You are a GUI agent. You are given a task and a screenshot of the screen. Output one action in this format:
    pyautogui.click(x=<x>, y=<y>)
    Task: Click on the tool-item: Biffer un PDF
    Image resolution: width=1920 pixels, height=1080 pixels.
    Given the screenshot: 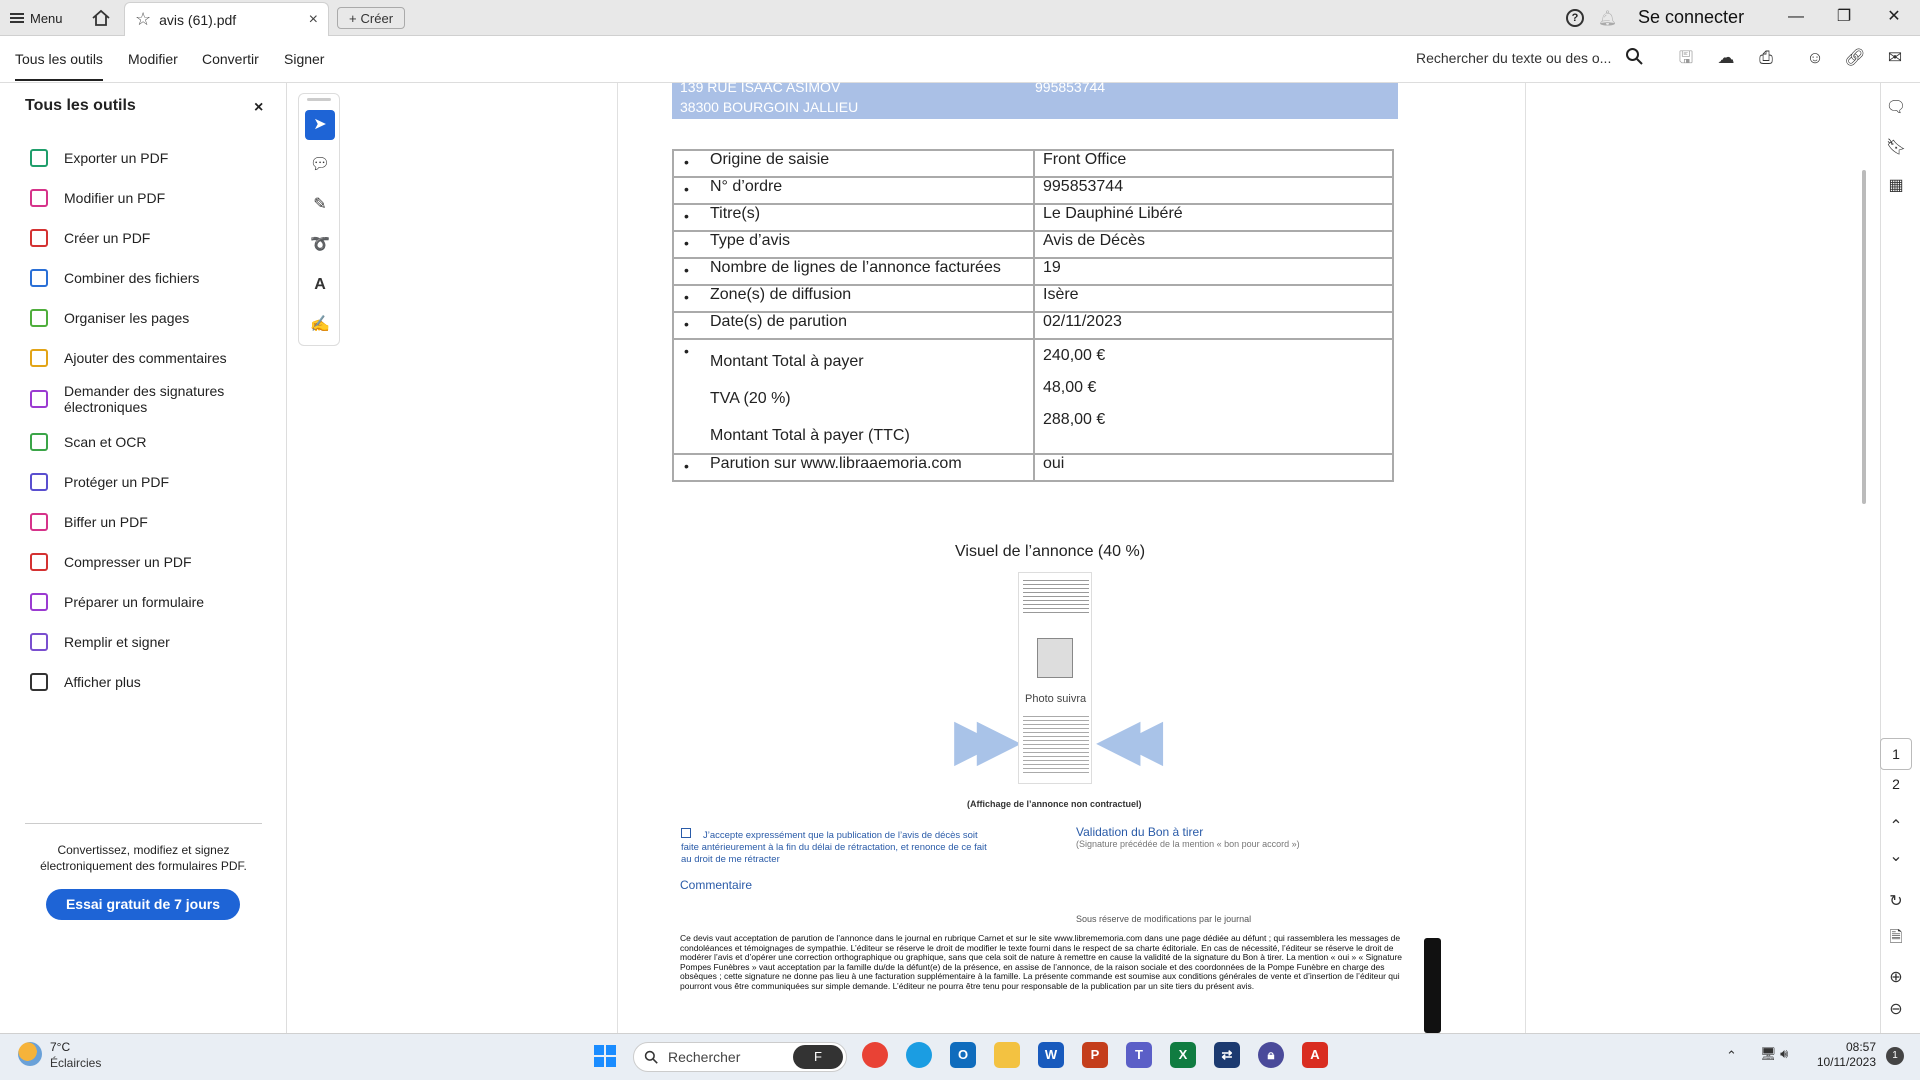 What is the action you would take?
    pyautogui.click(x=89, y=522)
    